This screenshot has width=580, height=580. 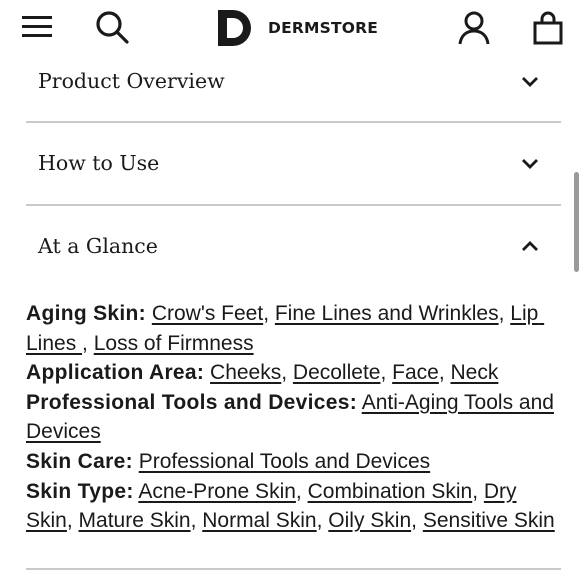 What do you see at coordinates (293, 246) in the screenshot?
I see `accordion-at-a-glance: At a Glance` at bounding box center [293, 246].